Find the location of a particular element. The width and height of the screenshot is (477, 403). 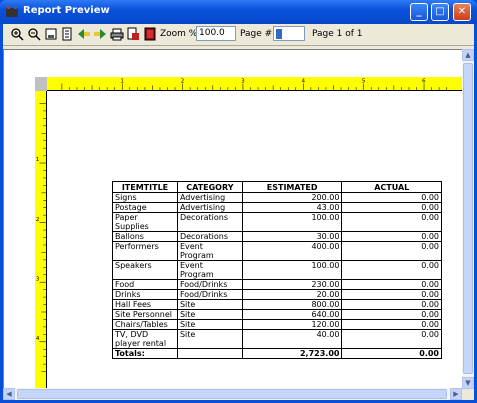

item-cell: Site Personnel is located at coordinates (145, 314).